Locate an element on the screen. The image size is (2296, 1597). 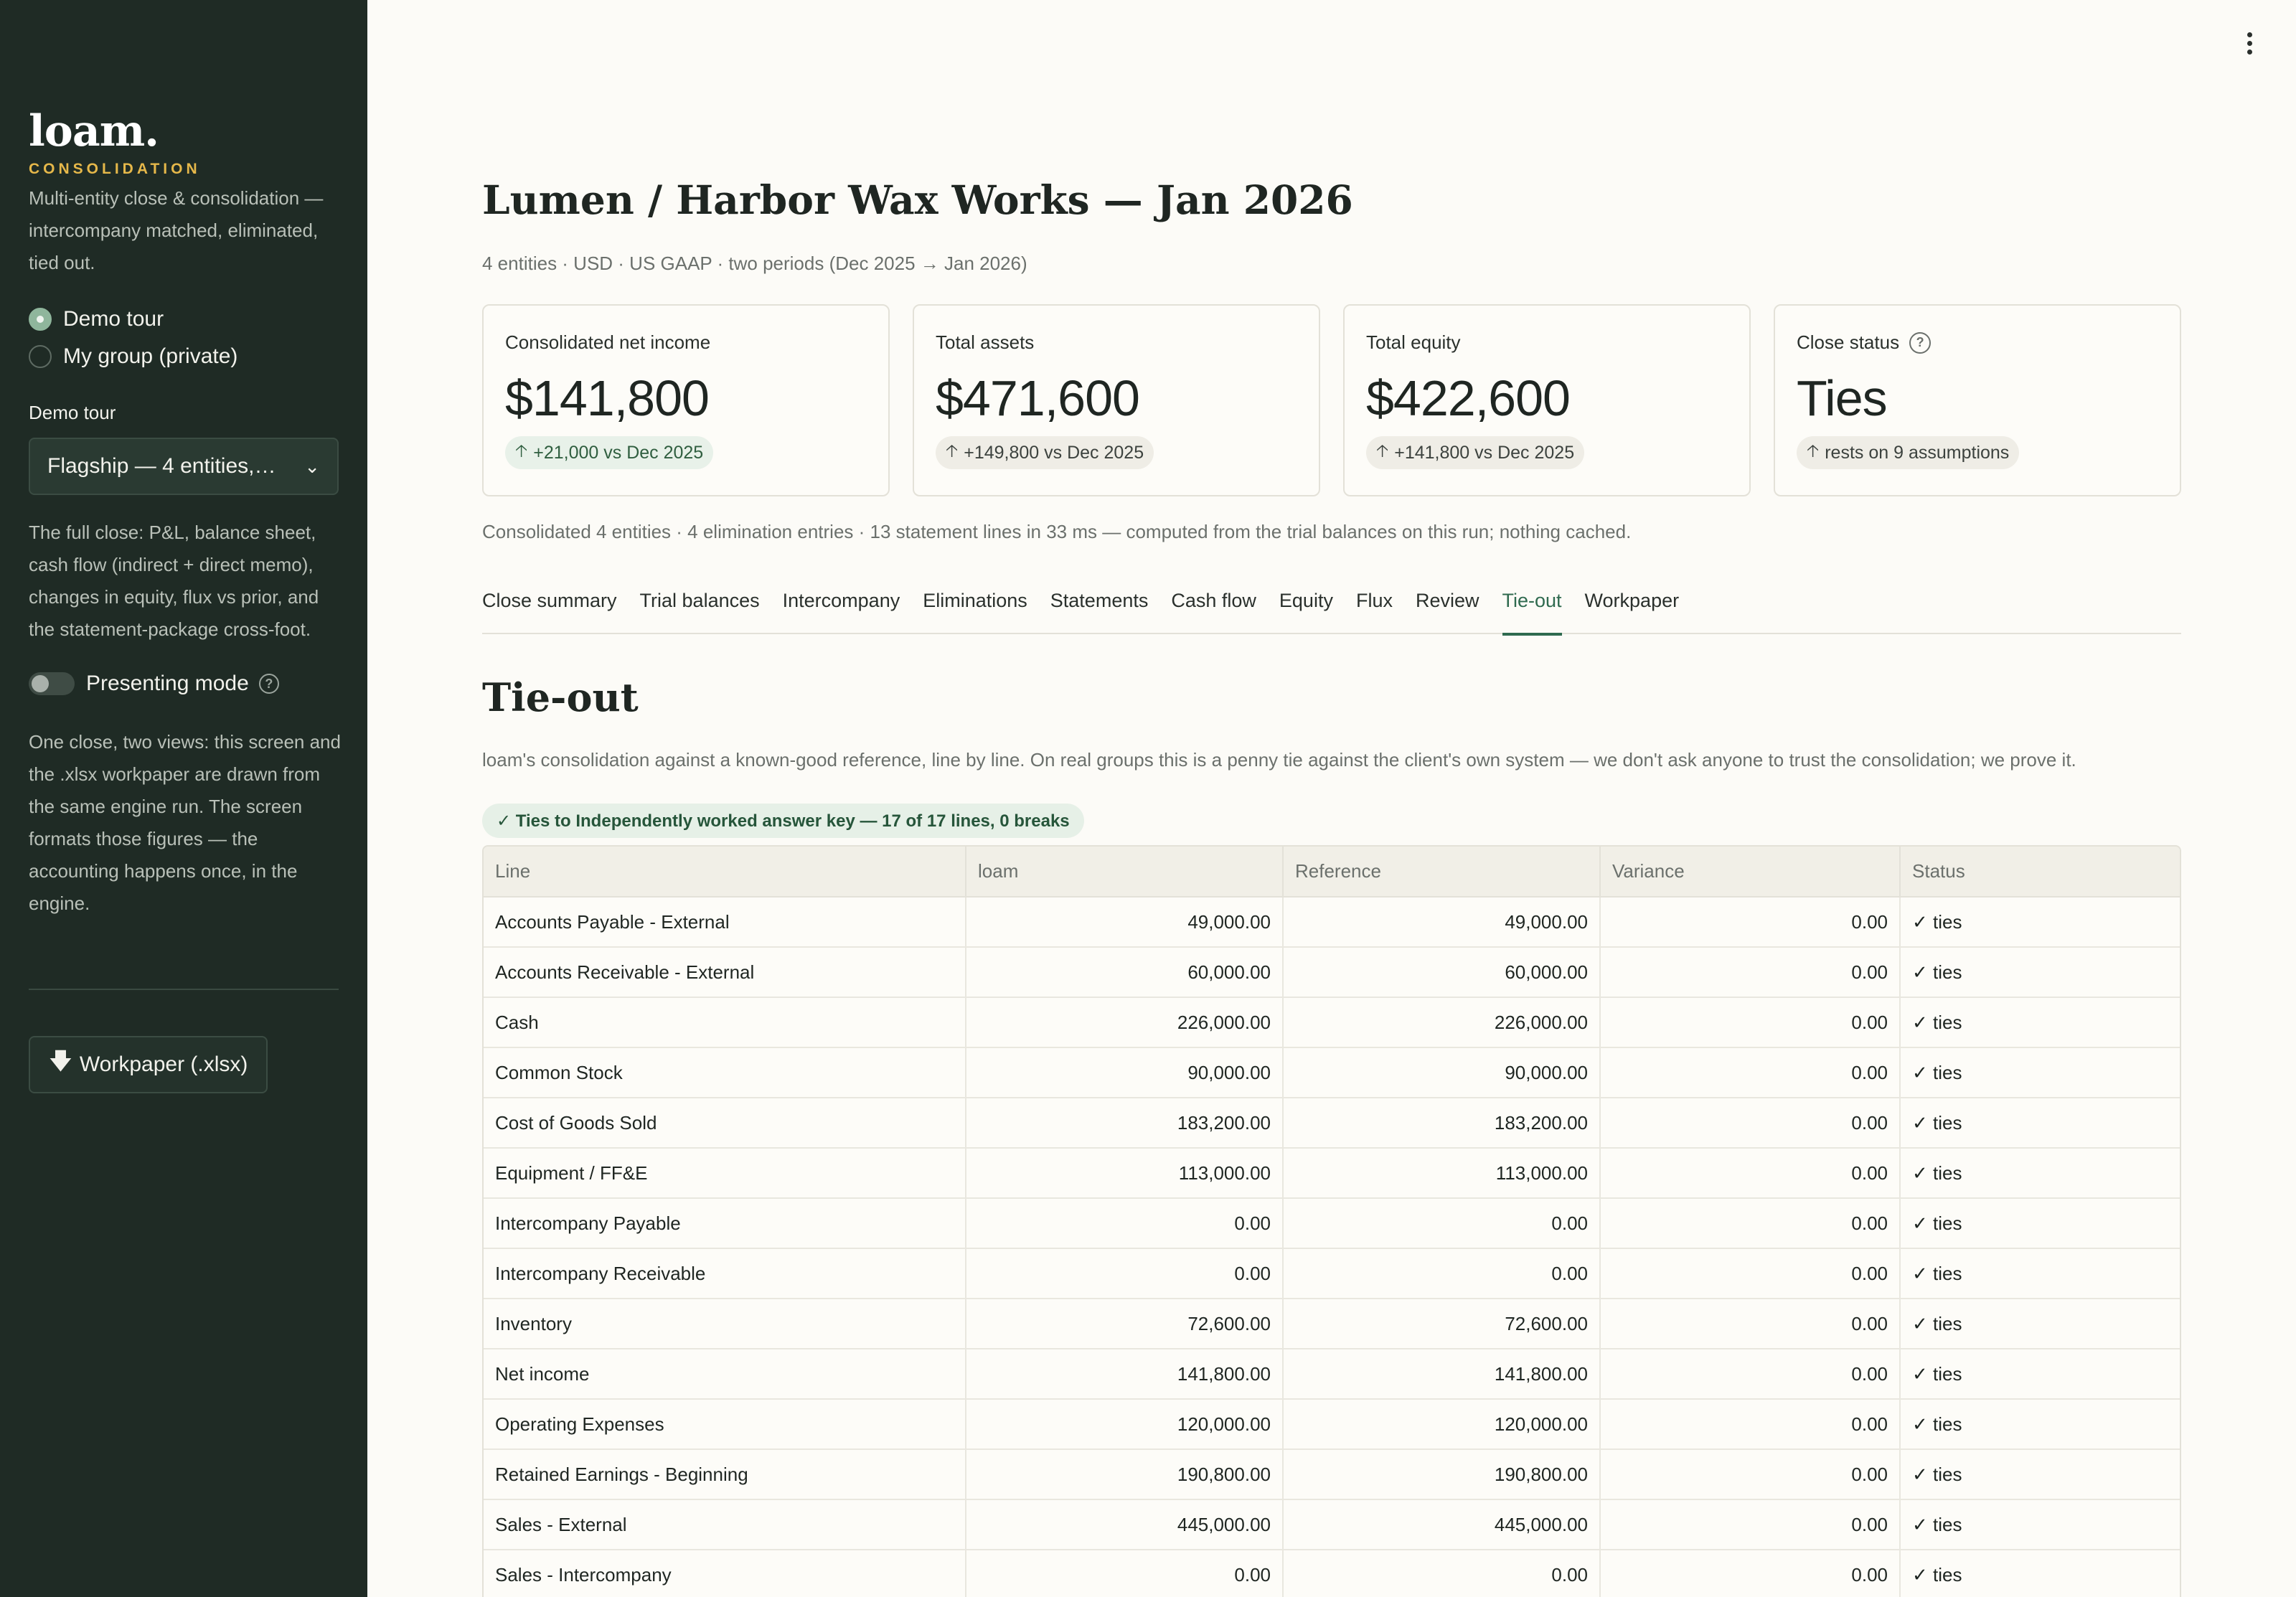
delta-badge: 🡡 +149,800 vs Dec 2025 is located at coordinates (1045, 452).